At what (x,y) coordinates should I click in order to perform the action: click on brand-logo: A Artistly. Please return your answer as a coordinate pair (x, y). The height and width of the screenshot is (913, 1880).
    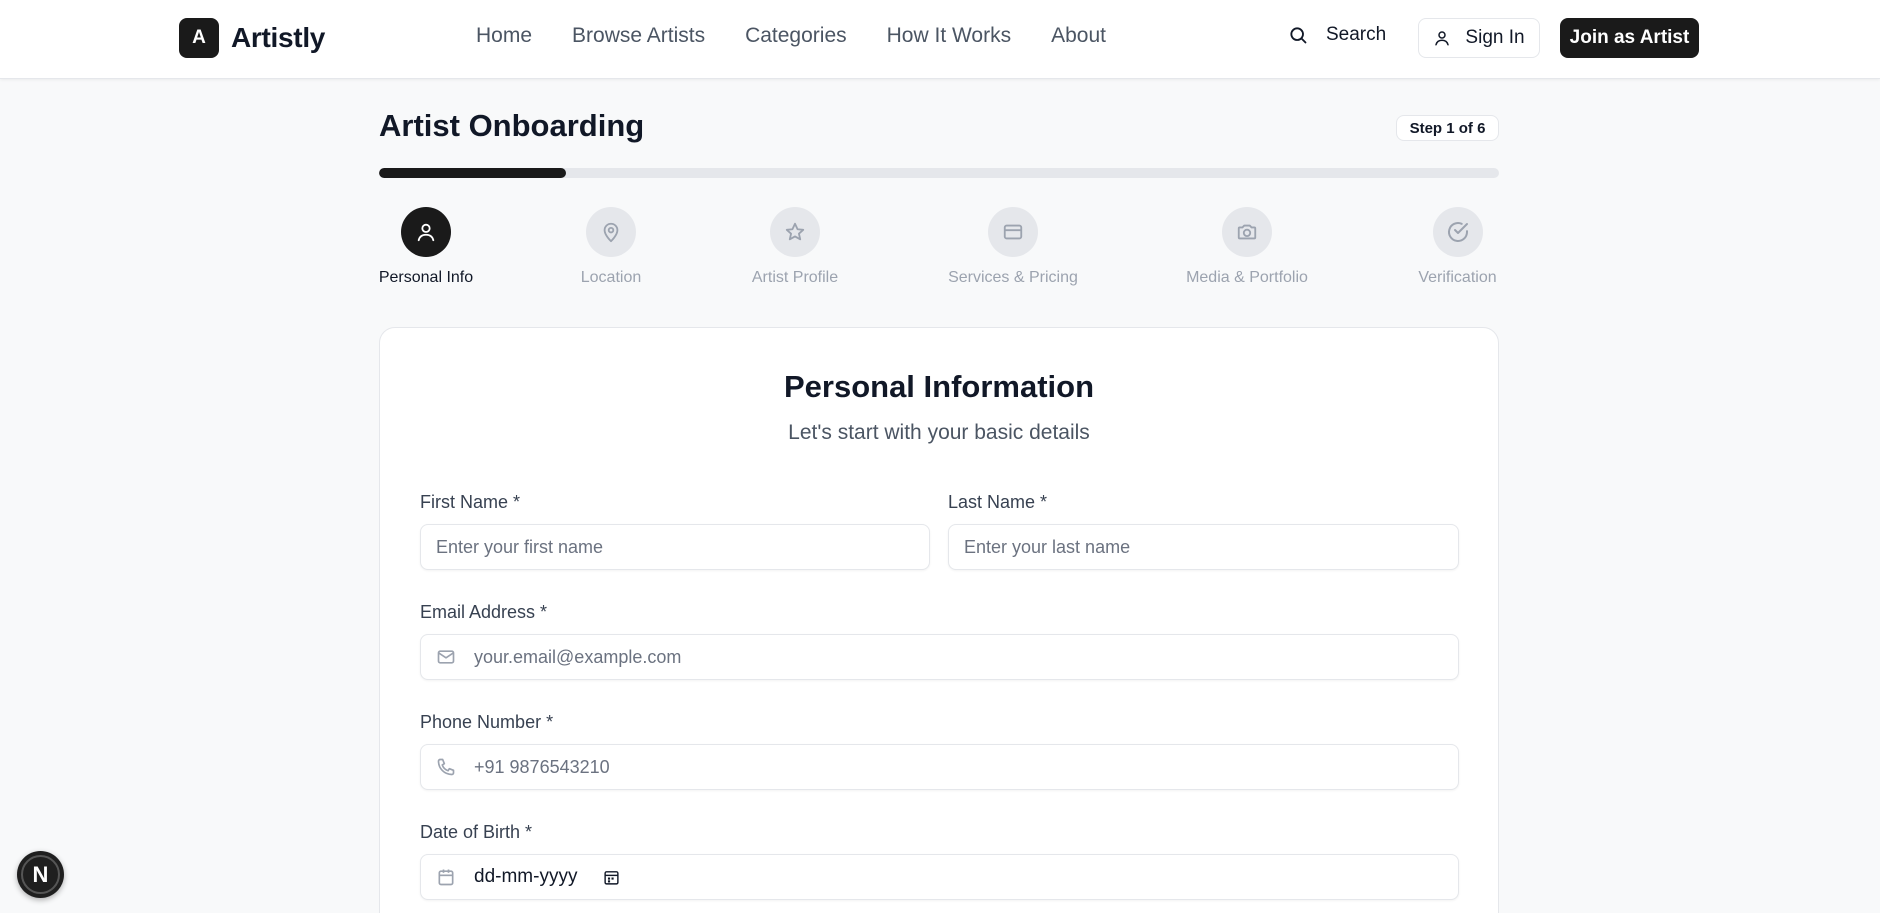
    Looking at the image, I should click on (252, 38).